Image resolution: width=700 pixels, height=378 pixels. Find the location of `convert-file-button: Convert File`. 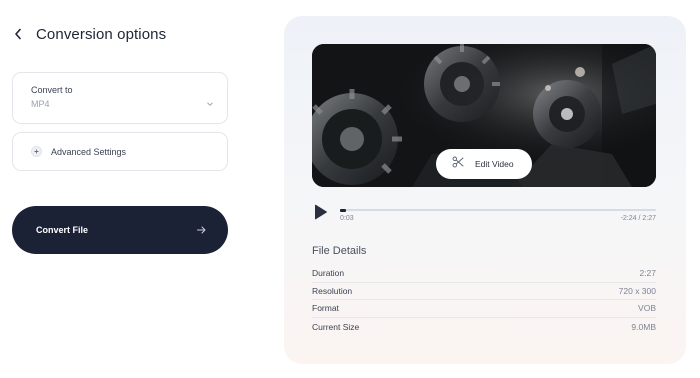

convert-file-button: Convert File is located at coordinates (120, 230).